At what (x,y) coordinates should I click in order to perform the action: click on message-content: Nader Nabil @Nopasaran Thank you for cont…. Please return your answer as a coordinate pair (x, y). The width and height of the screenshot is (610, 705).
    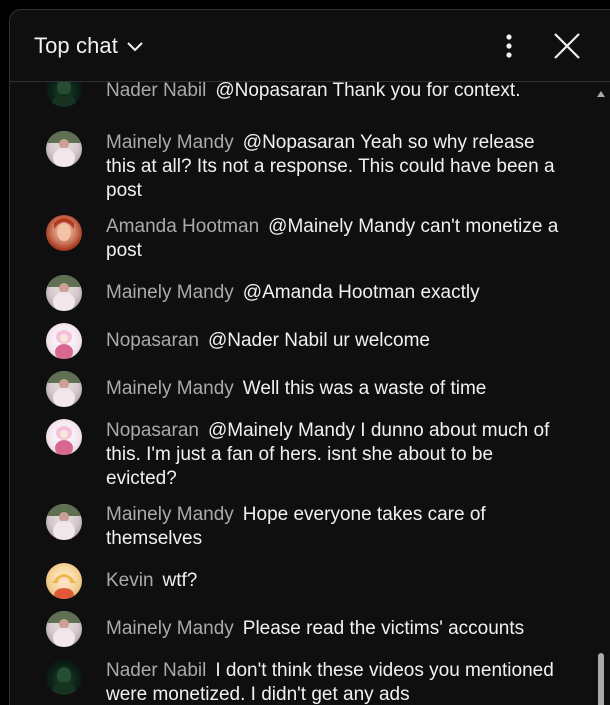
    Looking at the image, I should click on (334, 92).